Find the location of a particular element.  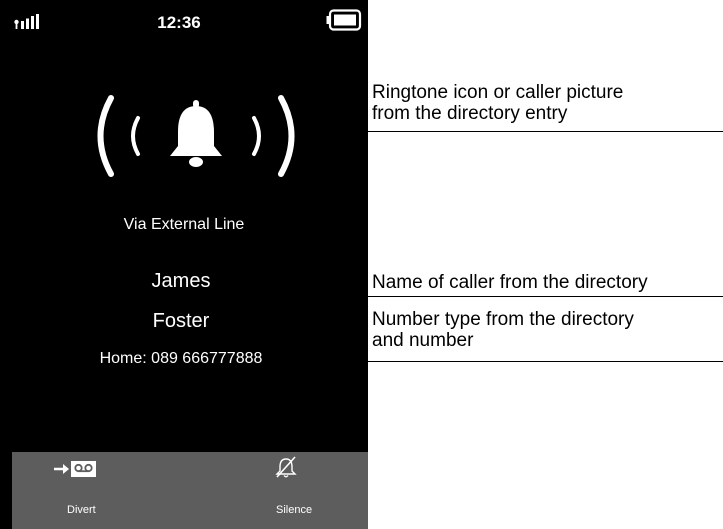

clock: 12:36 is located at coordinates (179, 22).